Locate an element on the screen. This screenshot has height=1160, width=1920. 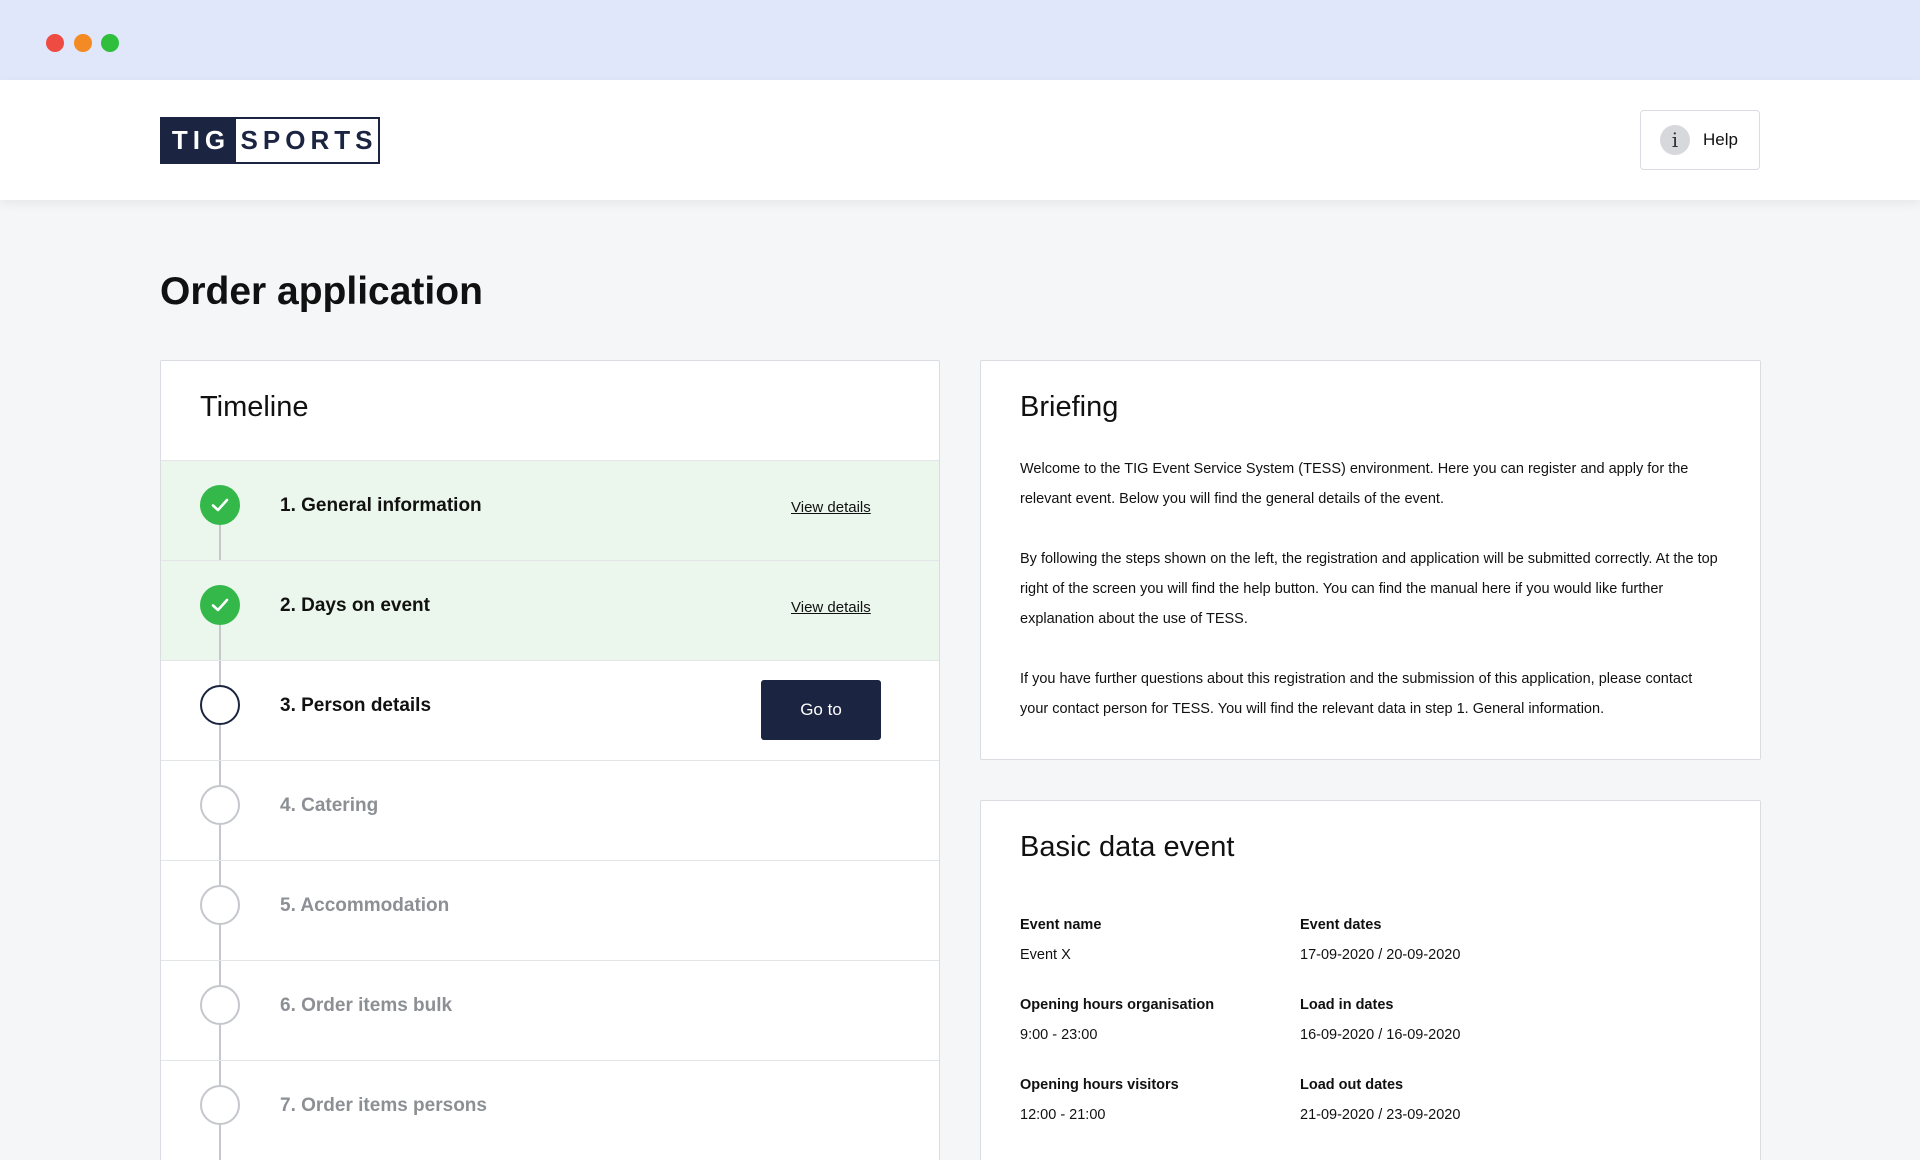
timeline-title: Timeline is located at coordinates (254, 407).